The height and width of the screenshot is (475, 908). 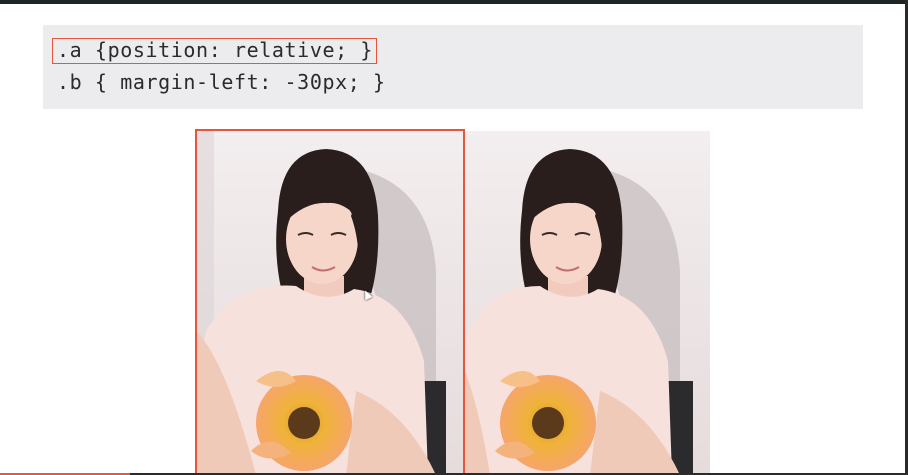 I want to click on code-line-b: .b { margin-left: -30px; }, so click(x=221, y=82).